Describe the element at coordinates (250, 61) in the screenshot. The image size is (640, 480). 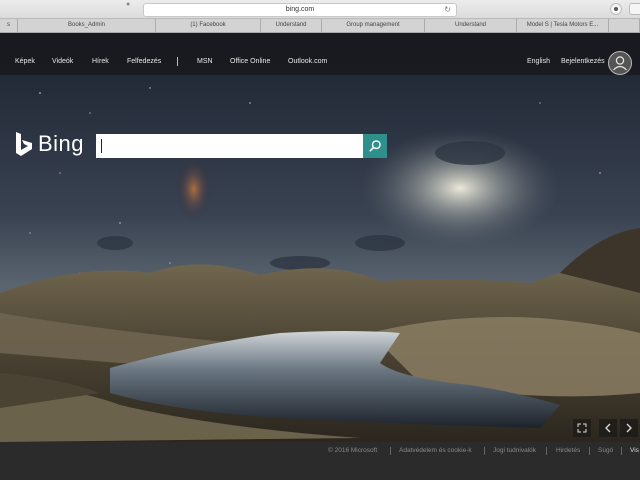
I see `nav-office-online: Office Online` at that location.